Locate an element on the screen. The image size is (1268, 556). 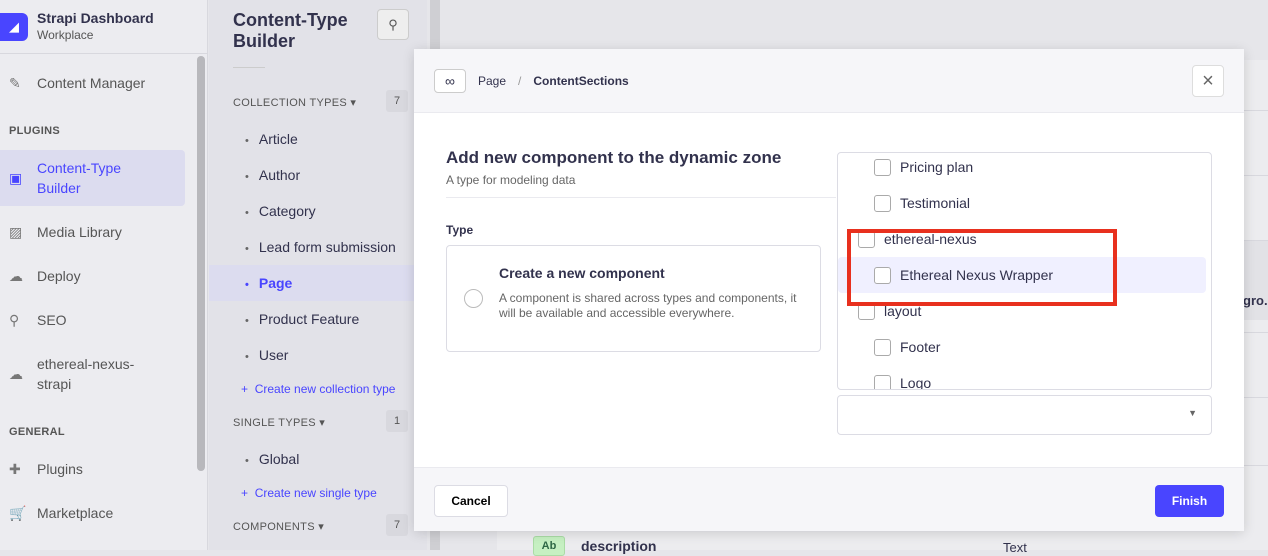
modal-footer: Cancel Finish is located at coordinates (829, 499).